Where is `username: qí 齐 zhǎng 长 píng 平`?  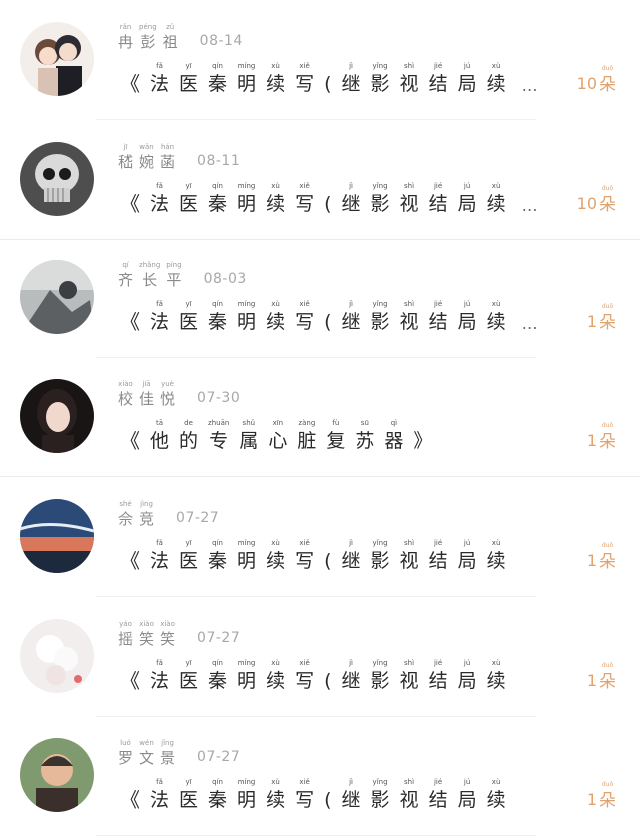
username: qí 齐 zhǎng 长 píng 平 is located at coordinates (150, 275).